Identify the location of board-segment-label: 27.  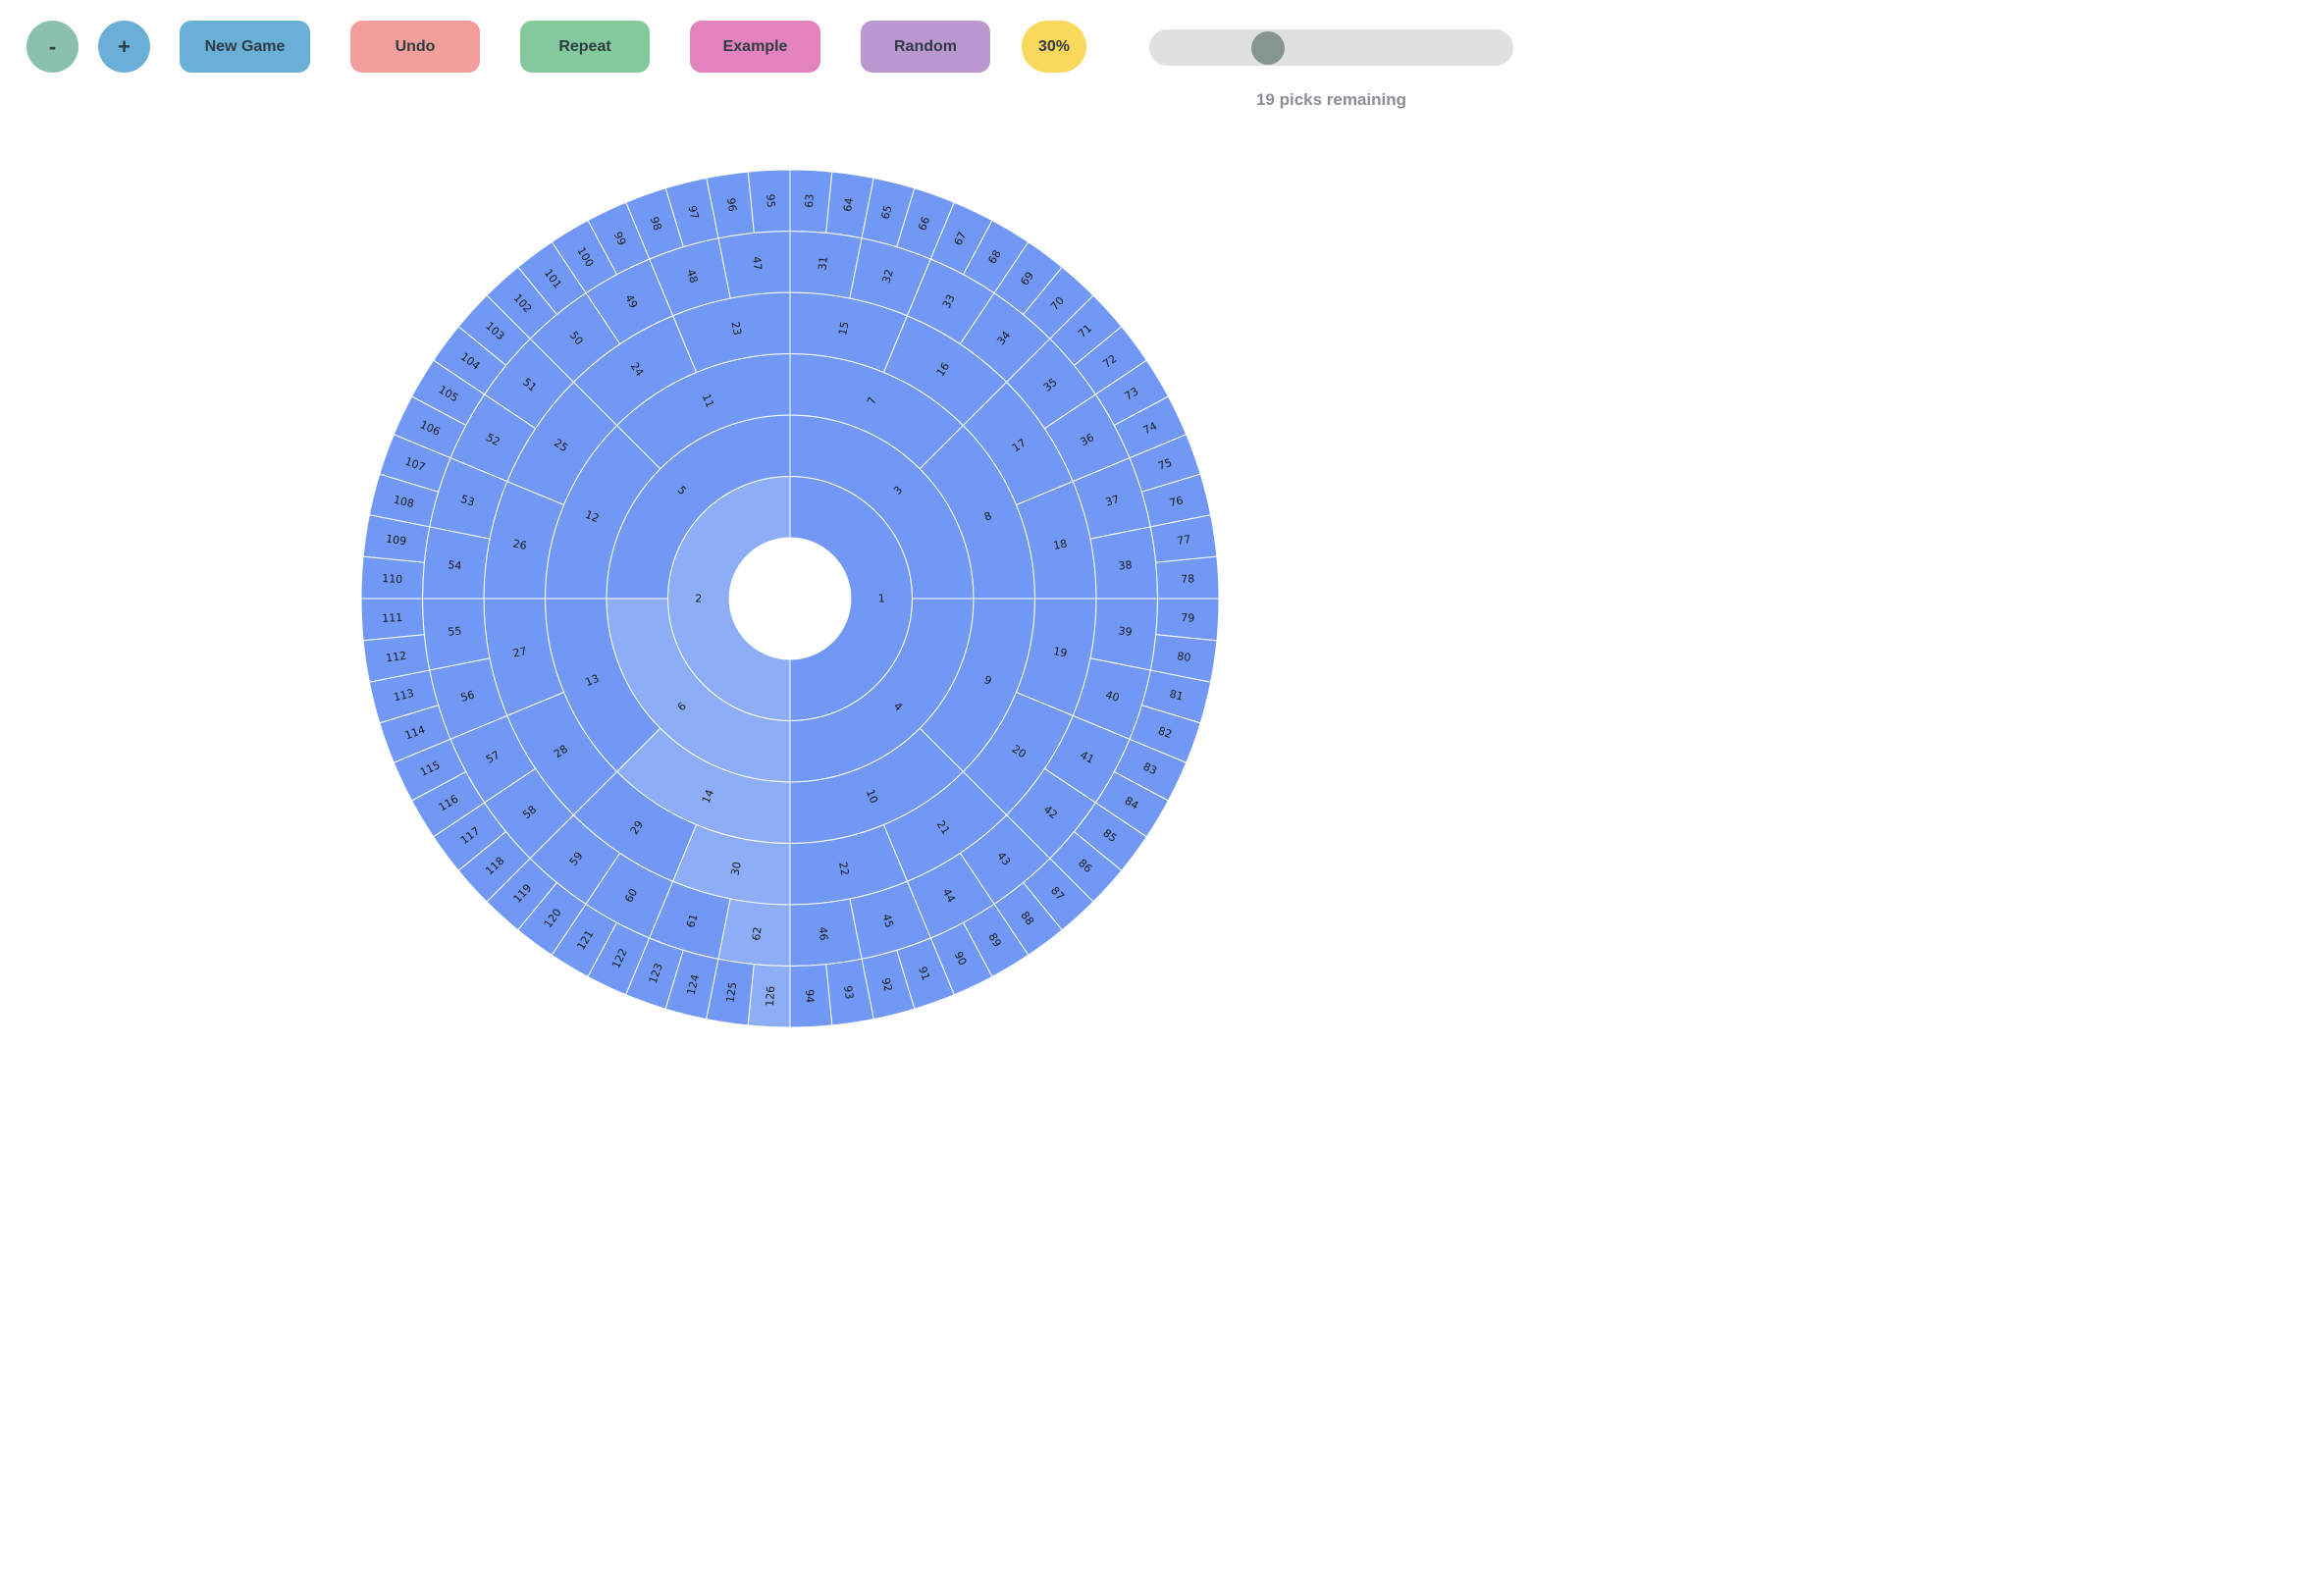
(520, 652).